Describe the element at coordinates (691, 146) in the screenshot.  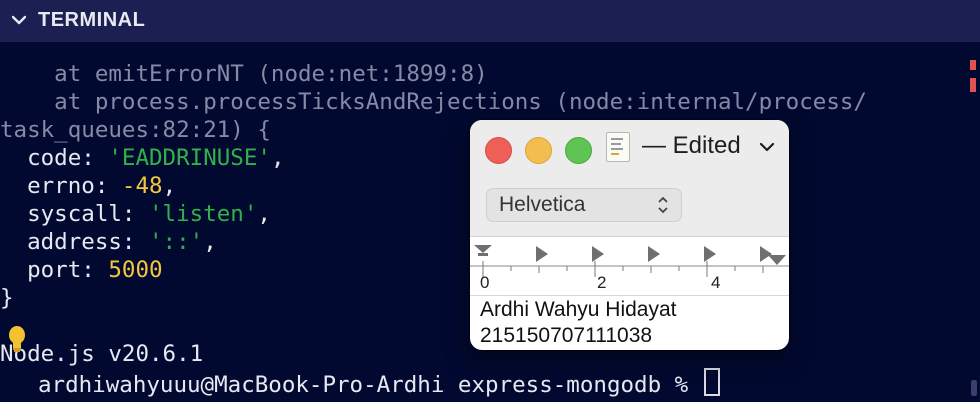
I see `window-title: — Edited` at that location.